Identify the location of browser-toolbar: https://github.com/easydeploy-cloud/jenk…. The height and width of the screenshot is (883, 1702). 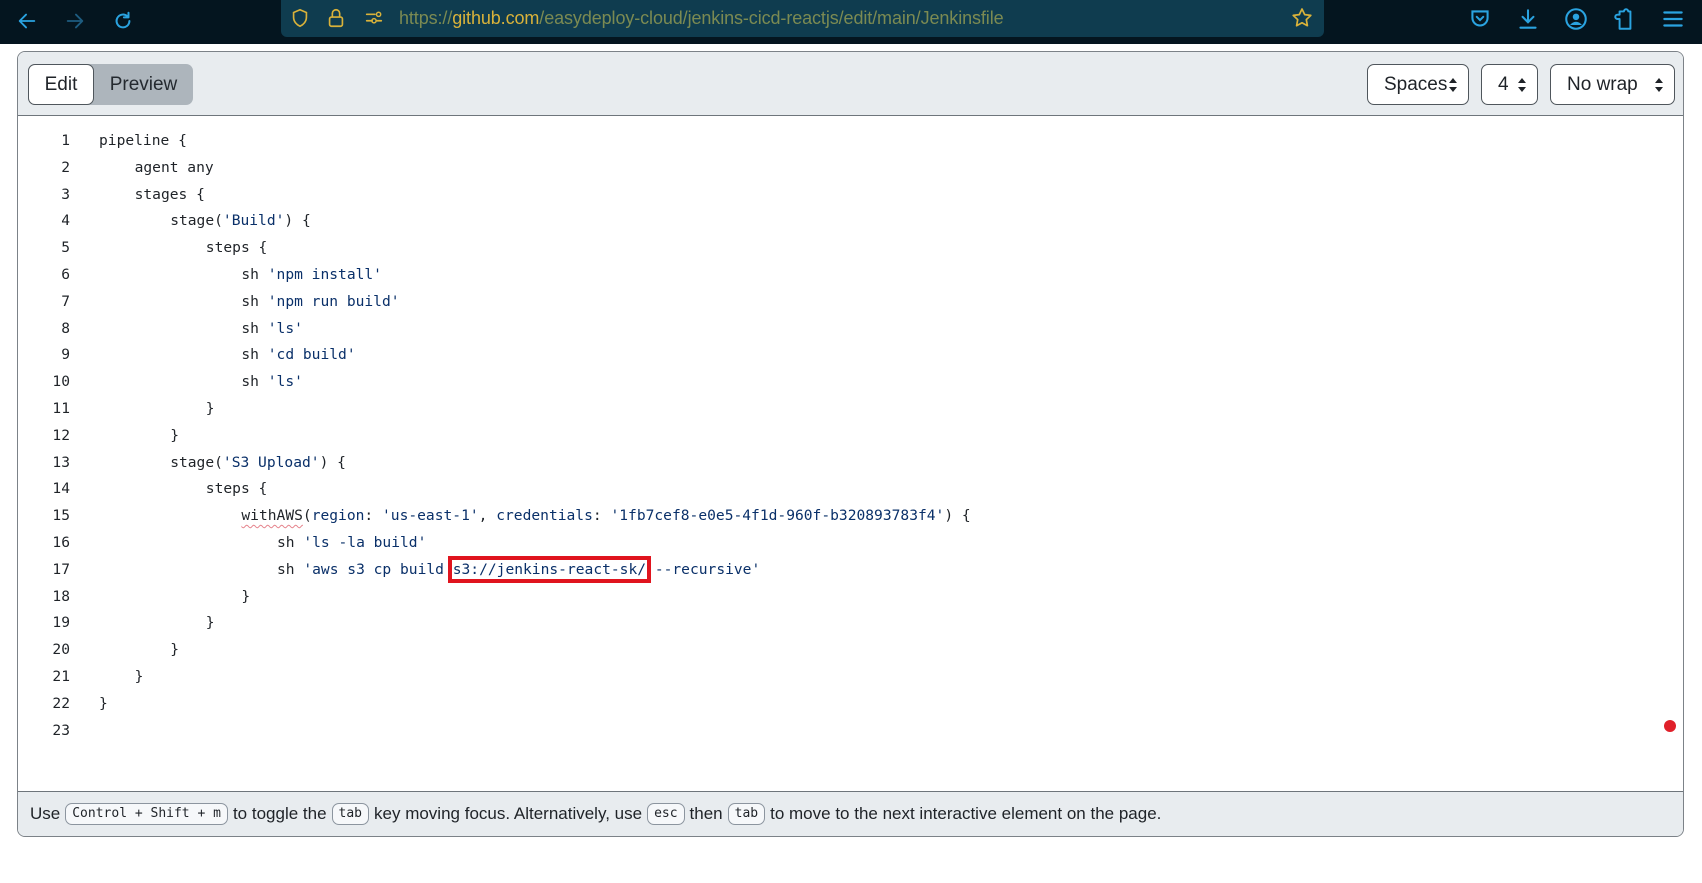
(851, 22).